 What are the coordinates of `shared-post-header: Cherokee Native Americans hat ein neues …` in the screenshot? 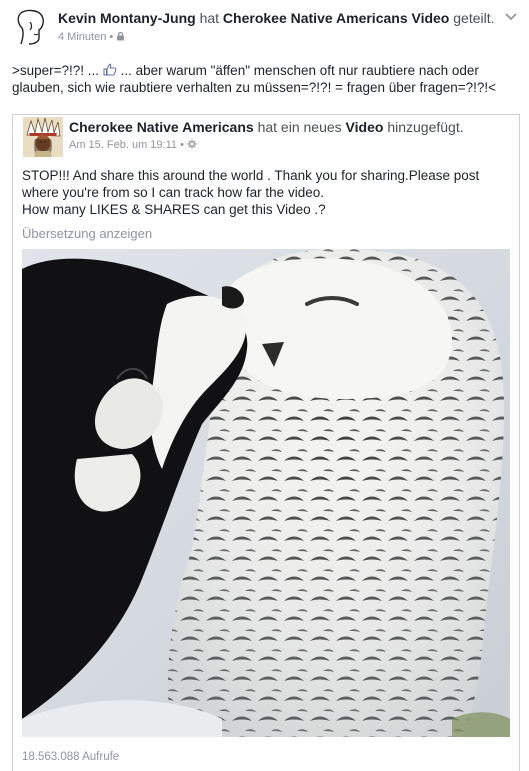 It's located at (266, 127).